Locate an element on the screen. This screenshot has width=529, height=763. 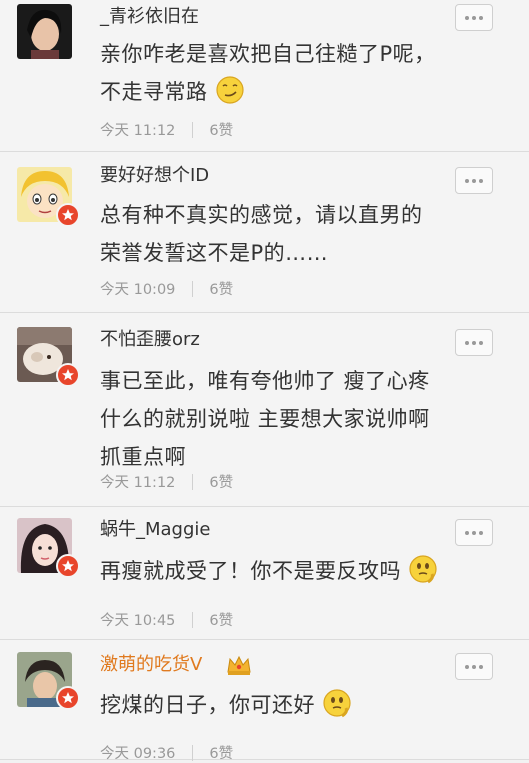
comment-text-line: 事已至此，唯有夸他帅了 瘦了心疼 is located at coordinates (265, 381).